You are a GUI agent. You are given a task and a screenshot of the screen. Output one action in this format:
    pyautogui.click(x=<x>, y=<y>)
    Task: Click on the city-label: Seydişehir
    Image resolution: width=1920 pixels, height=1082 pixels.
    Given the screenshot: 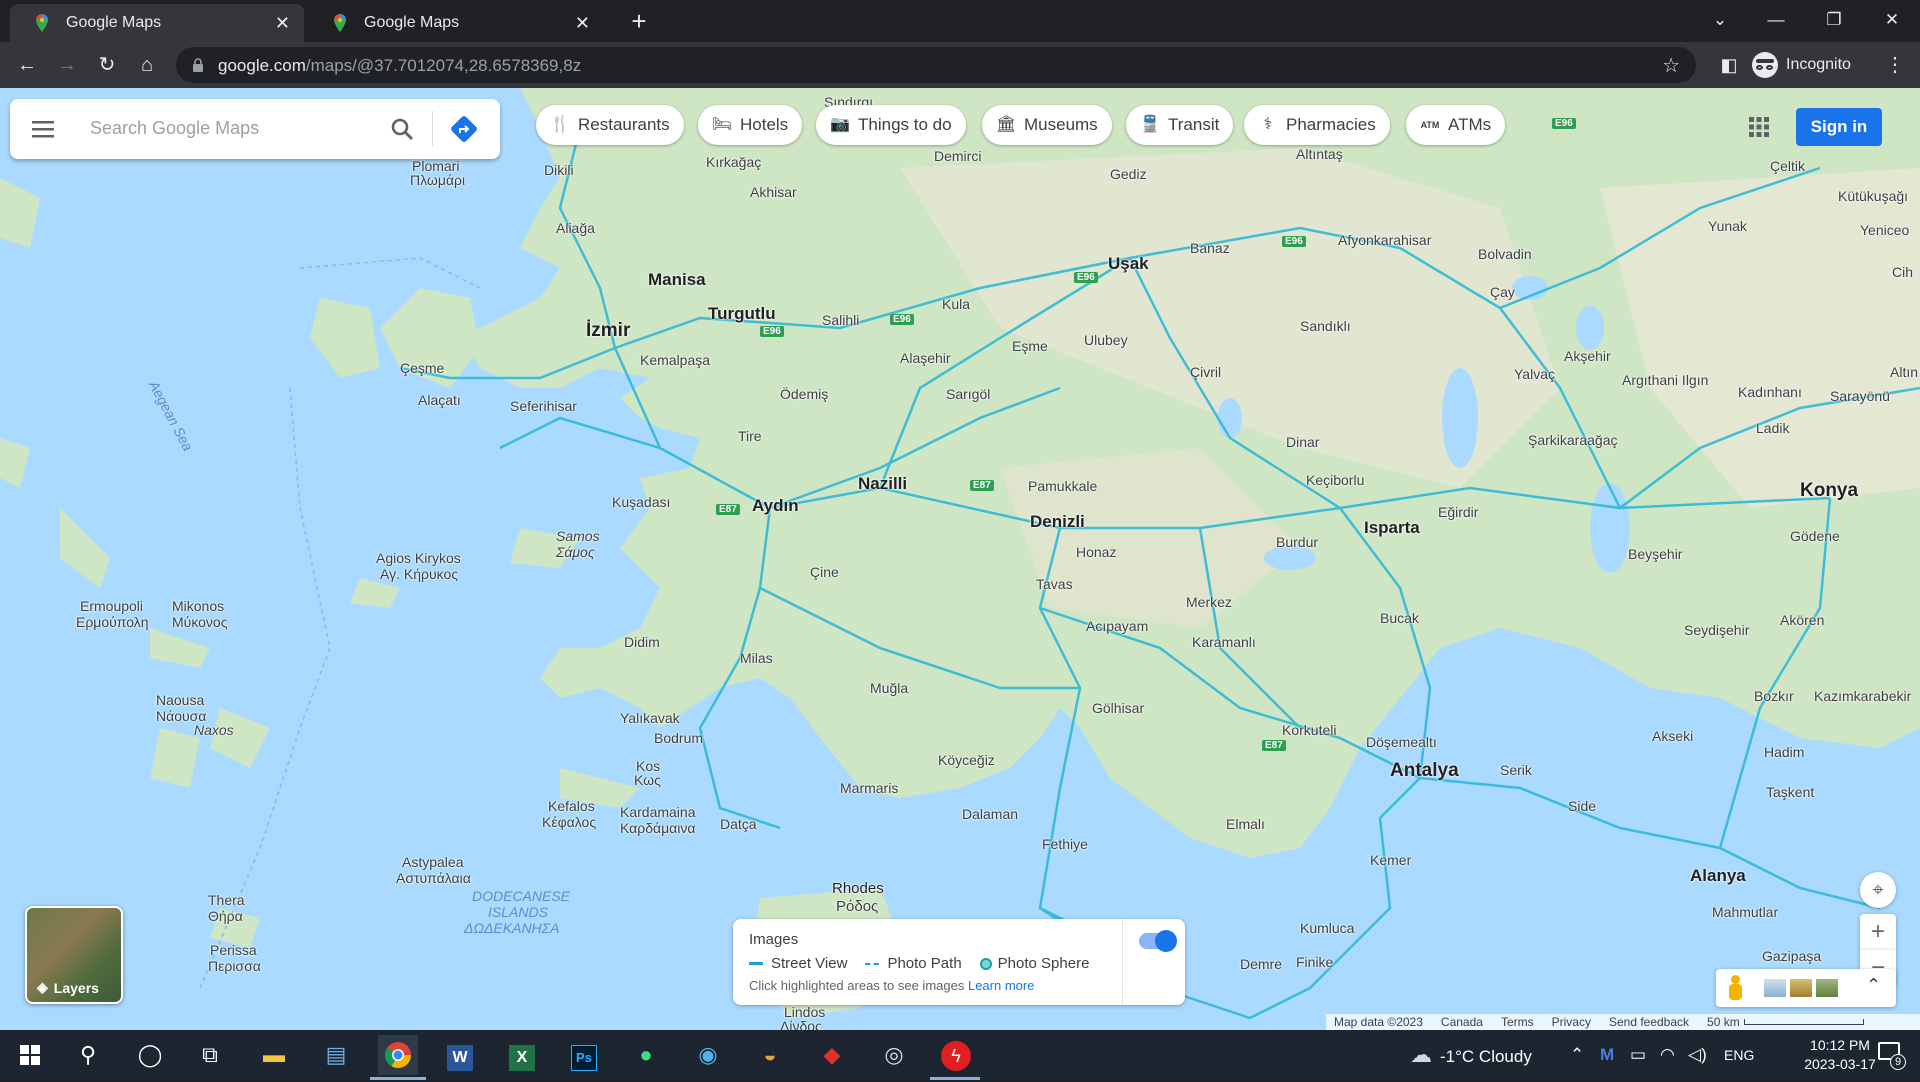 What is the action you would take?
    pyautogui.click(x=1716, y=630)
    